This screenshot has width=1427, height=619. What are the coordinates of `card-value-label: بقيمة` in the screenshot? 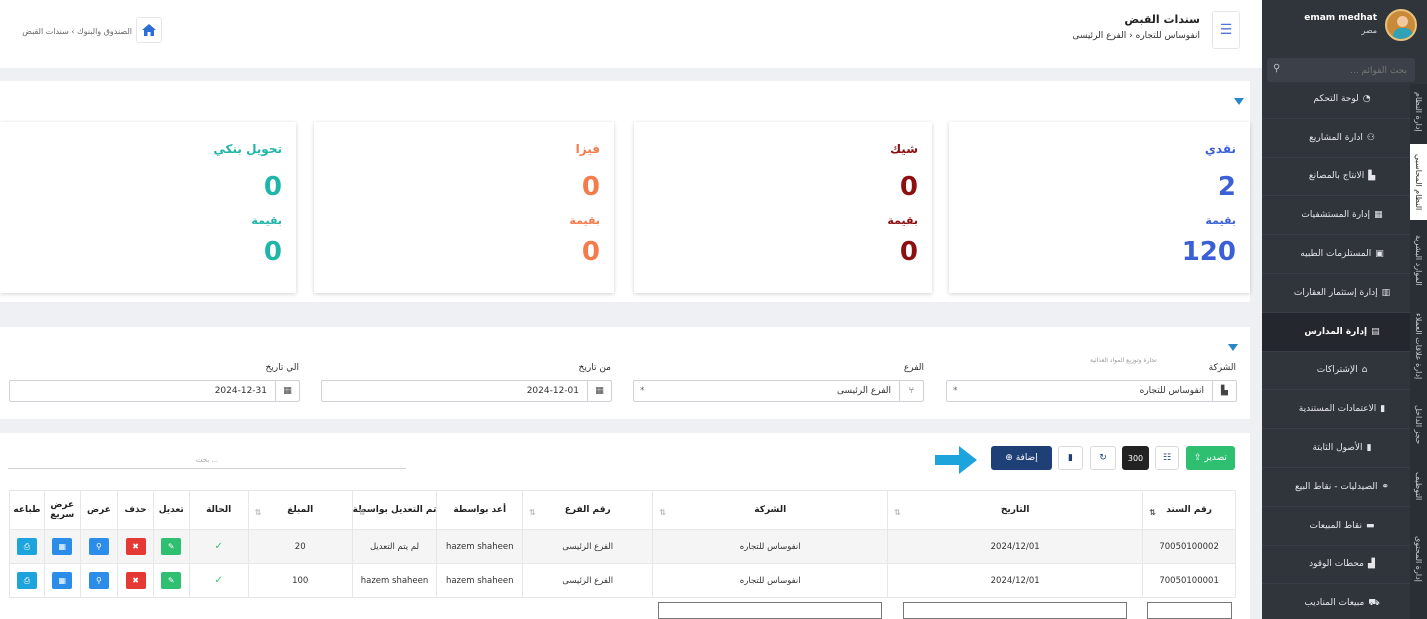 It's located at (1220, 220).